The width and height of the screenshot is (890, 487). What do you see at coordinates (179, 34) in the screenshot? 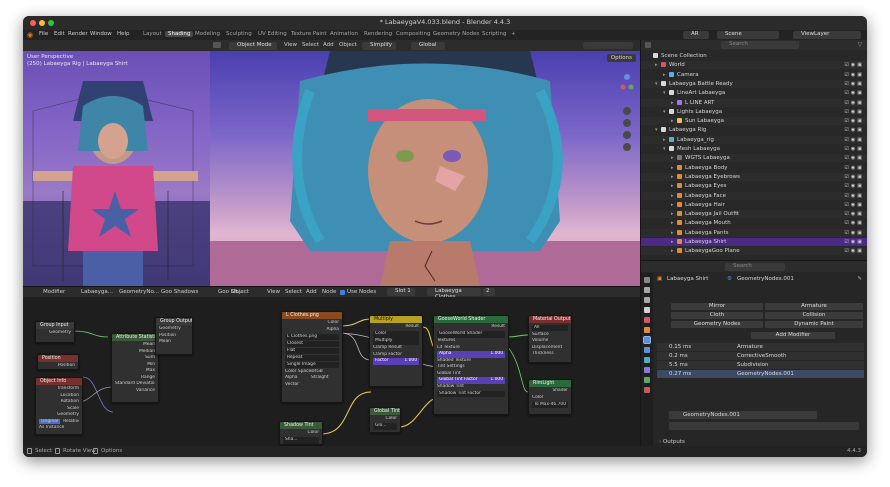
I see `tab-shading: Shading` at bounding box center [179, 34].